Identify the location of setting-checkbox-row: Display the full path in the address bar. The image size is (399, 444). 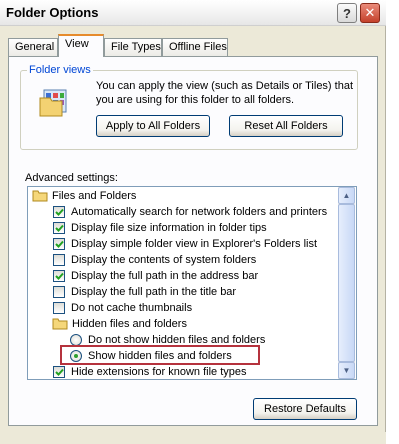
(183, 276).